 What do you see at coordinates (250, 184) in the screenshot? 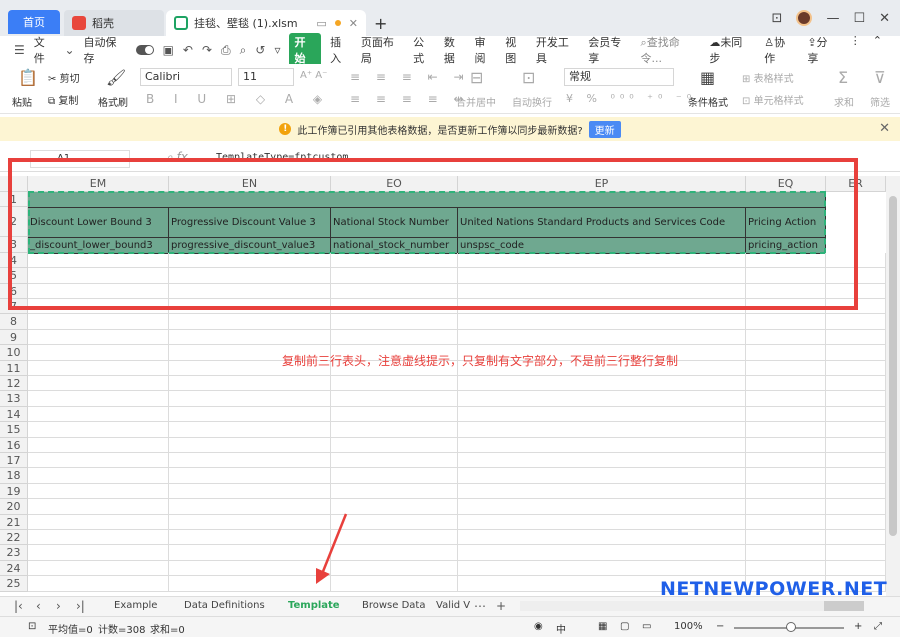
I see `col-header-en: EN` at bounding box center [250, 184].